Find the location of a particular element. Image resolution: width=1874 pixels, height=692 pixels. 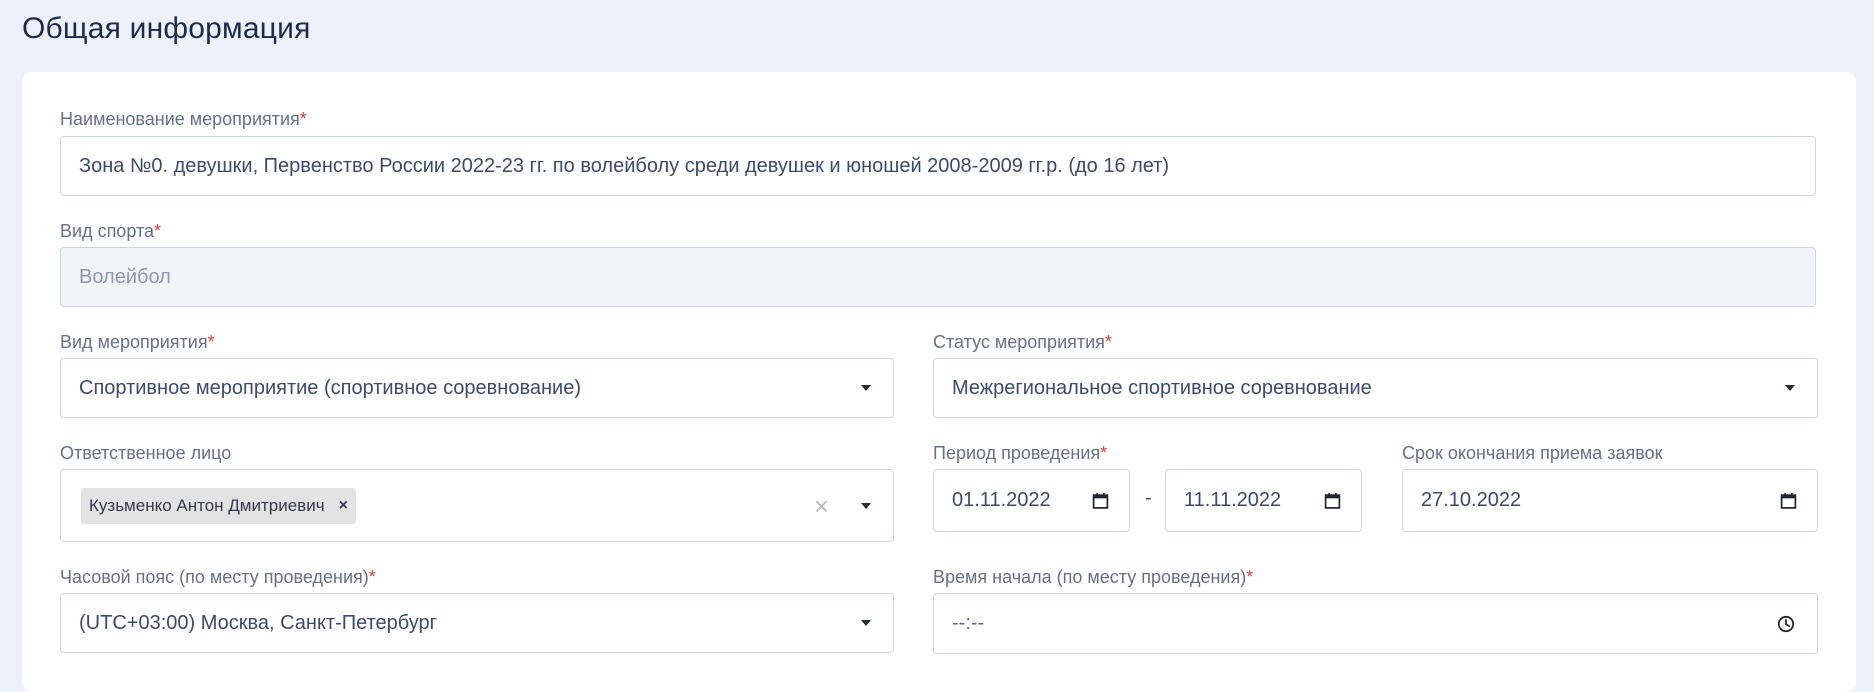

start-time-label-text: Время начала (по месту проведения) is located at coordinates (1090, 577).